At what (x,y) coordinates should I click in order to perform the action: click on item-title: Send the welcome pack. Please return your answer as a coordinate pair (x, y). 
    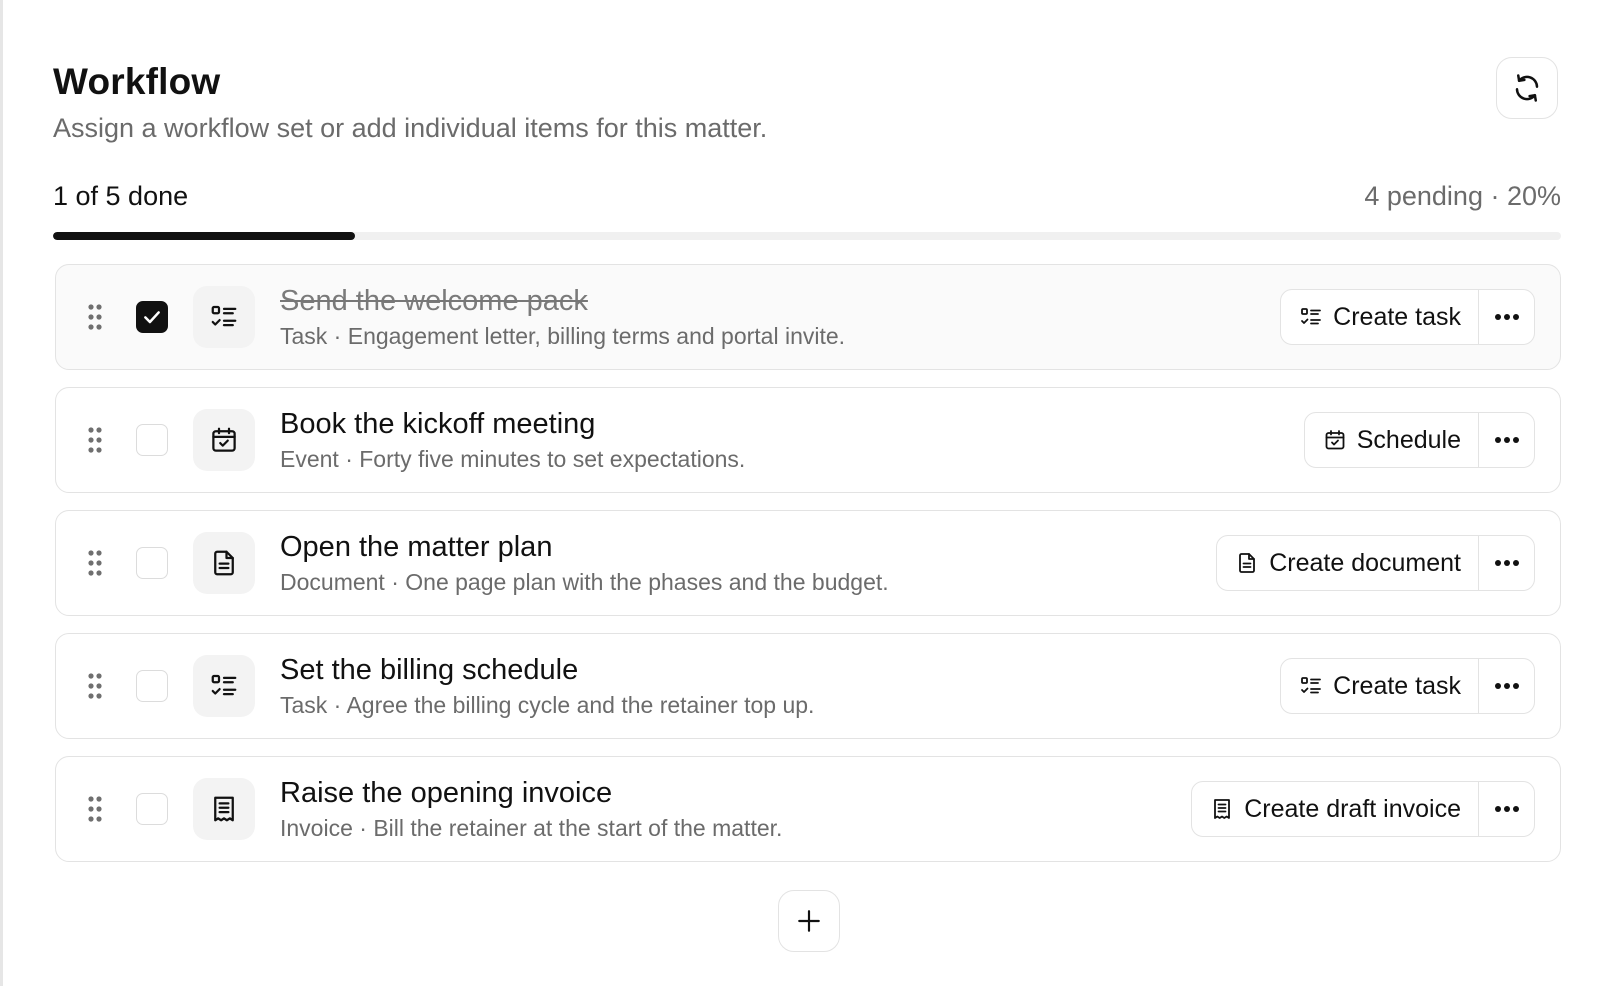
    Looking at the image, I should click on (434, 301).